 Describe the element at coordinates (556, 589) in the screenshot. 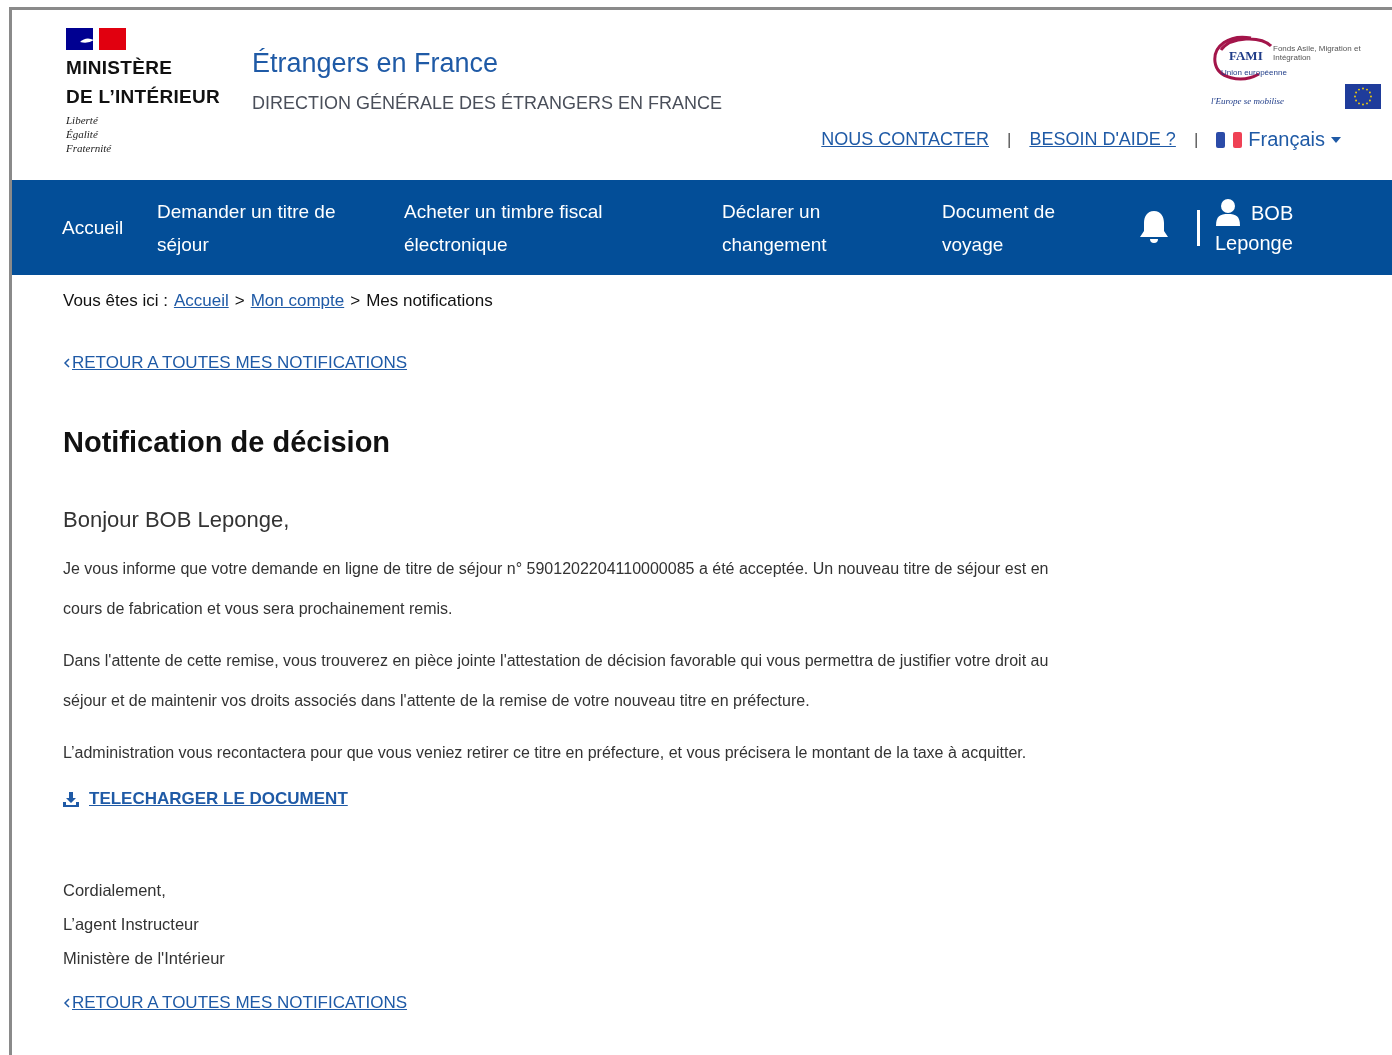

I see `message-paragraph: Je vous informe que votre demande en ligne de titre de séjour n° 5901202204110000085 a été acceptée. Un nouveau titre de séjour est en cours de fabrication et vous sera prochainement remis.` at that location.